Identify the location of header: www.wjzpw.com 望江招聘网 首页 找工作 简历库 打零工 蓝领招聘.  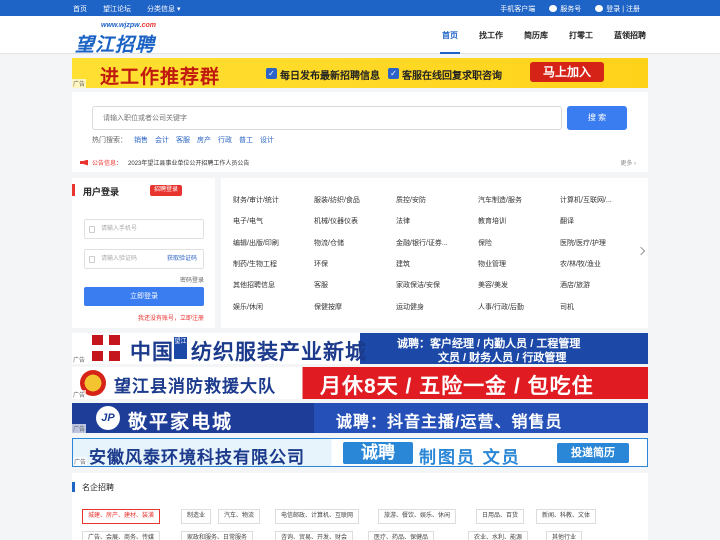
(360, 49).